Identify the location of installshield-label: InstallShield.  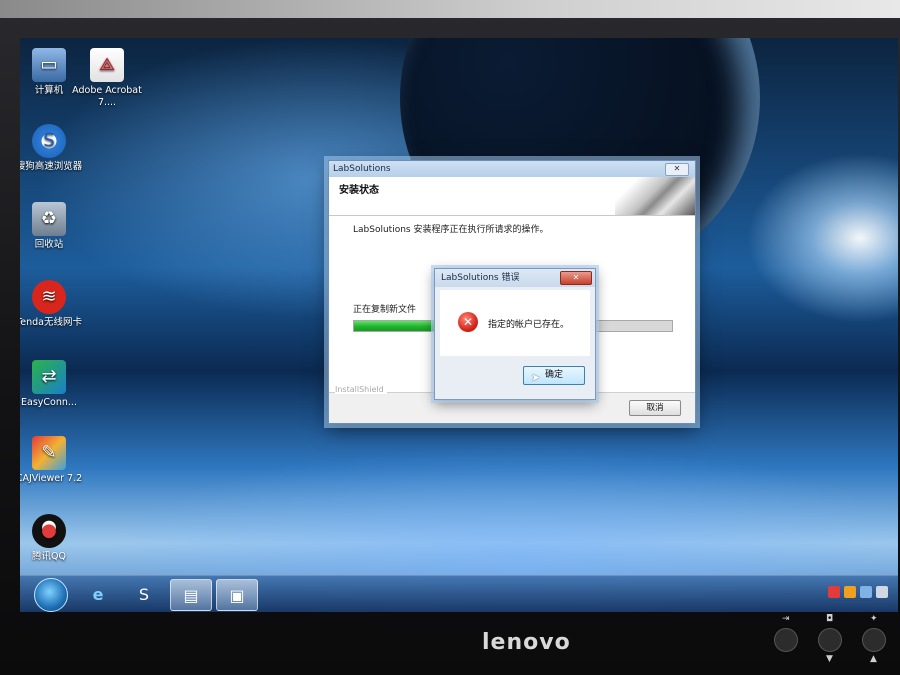
(361, 389).